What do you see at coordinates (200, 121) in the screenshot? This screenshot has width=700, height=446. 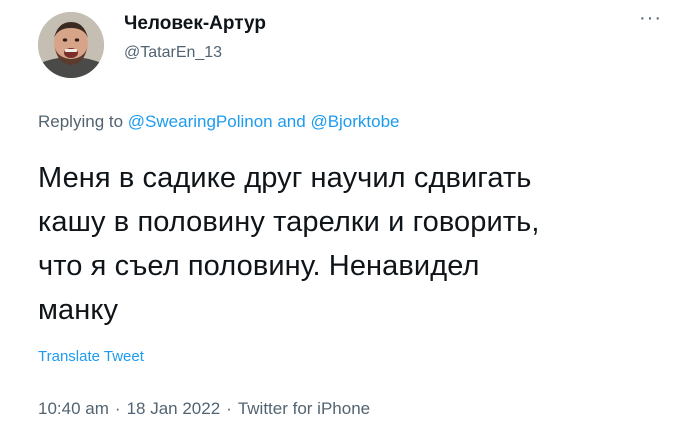 I see `mention-link-1: @SwearingPolinon` at bounding box center [200, 121].